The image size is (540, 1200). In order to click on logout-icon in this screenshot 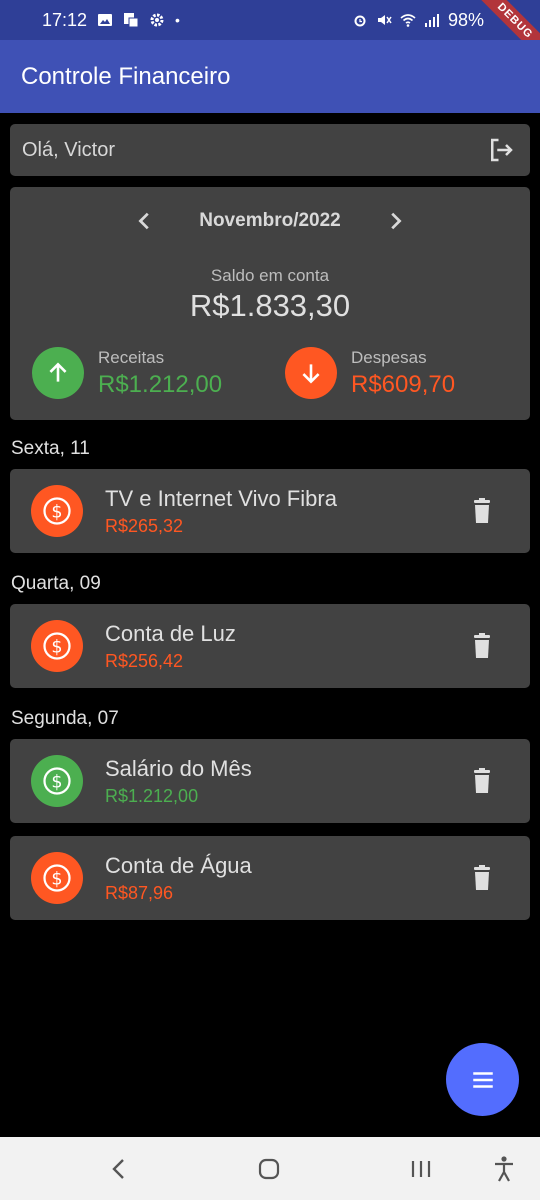, I will do `click(502, 150)`.